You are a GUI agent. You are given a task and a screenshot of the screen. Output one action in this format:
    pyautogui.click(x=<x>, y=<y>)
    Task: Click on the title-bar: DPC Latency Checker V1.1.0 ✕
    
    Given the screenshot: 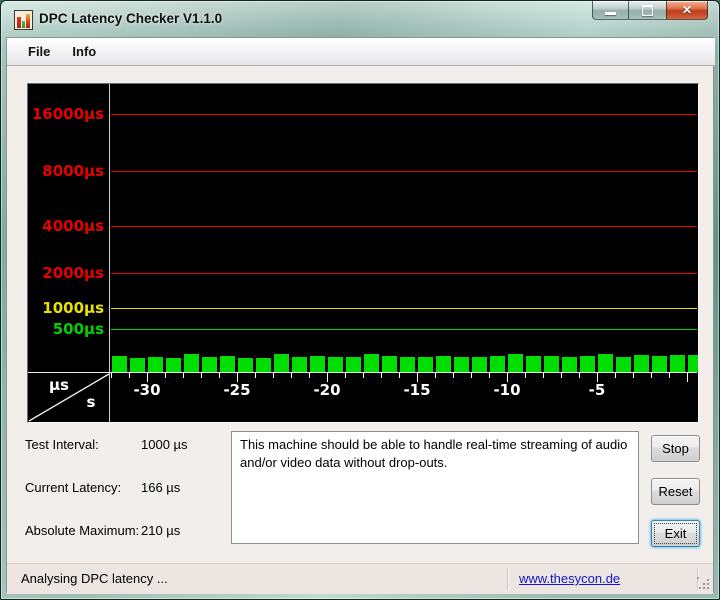 What is the action you would take?
    pyautogui.click(x=360, y=19)
    